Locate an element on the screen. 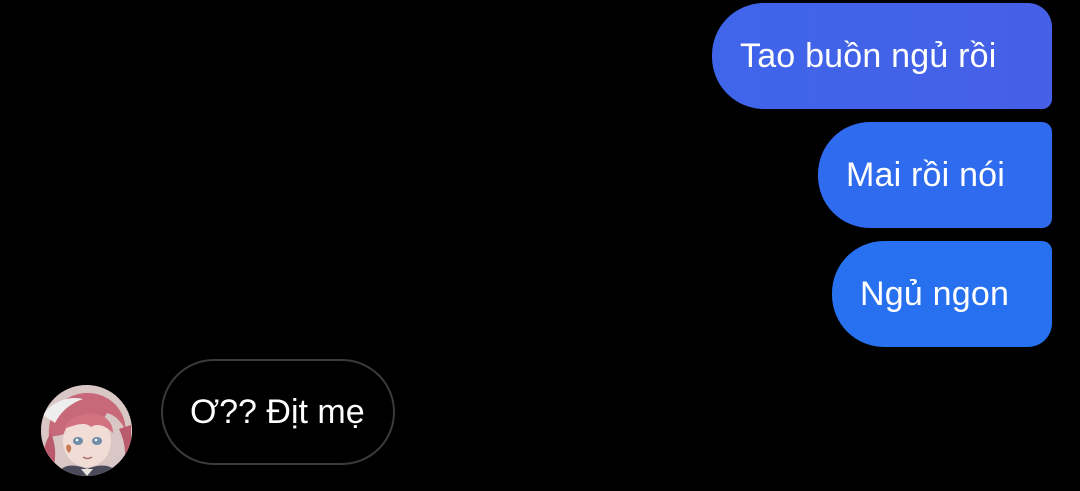 This screenshot has width=1080, height=491. outgoing-message-bubble: Tao buồn ngủ rồi is located at coordinates (882, 56).